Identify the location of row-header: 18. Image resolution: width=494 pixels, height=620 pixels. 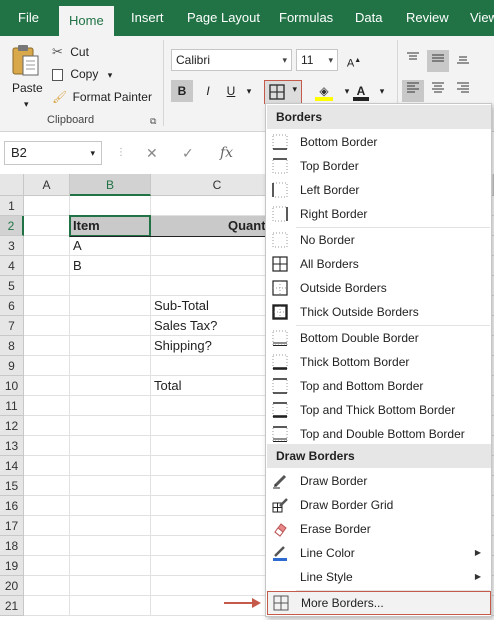
(12, 546).